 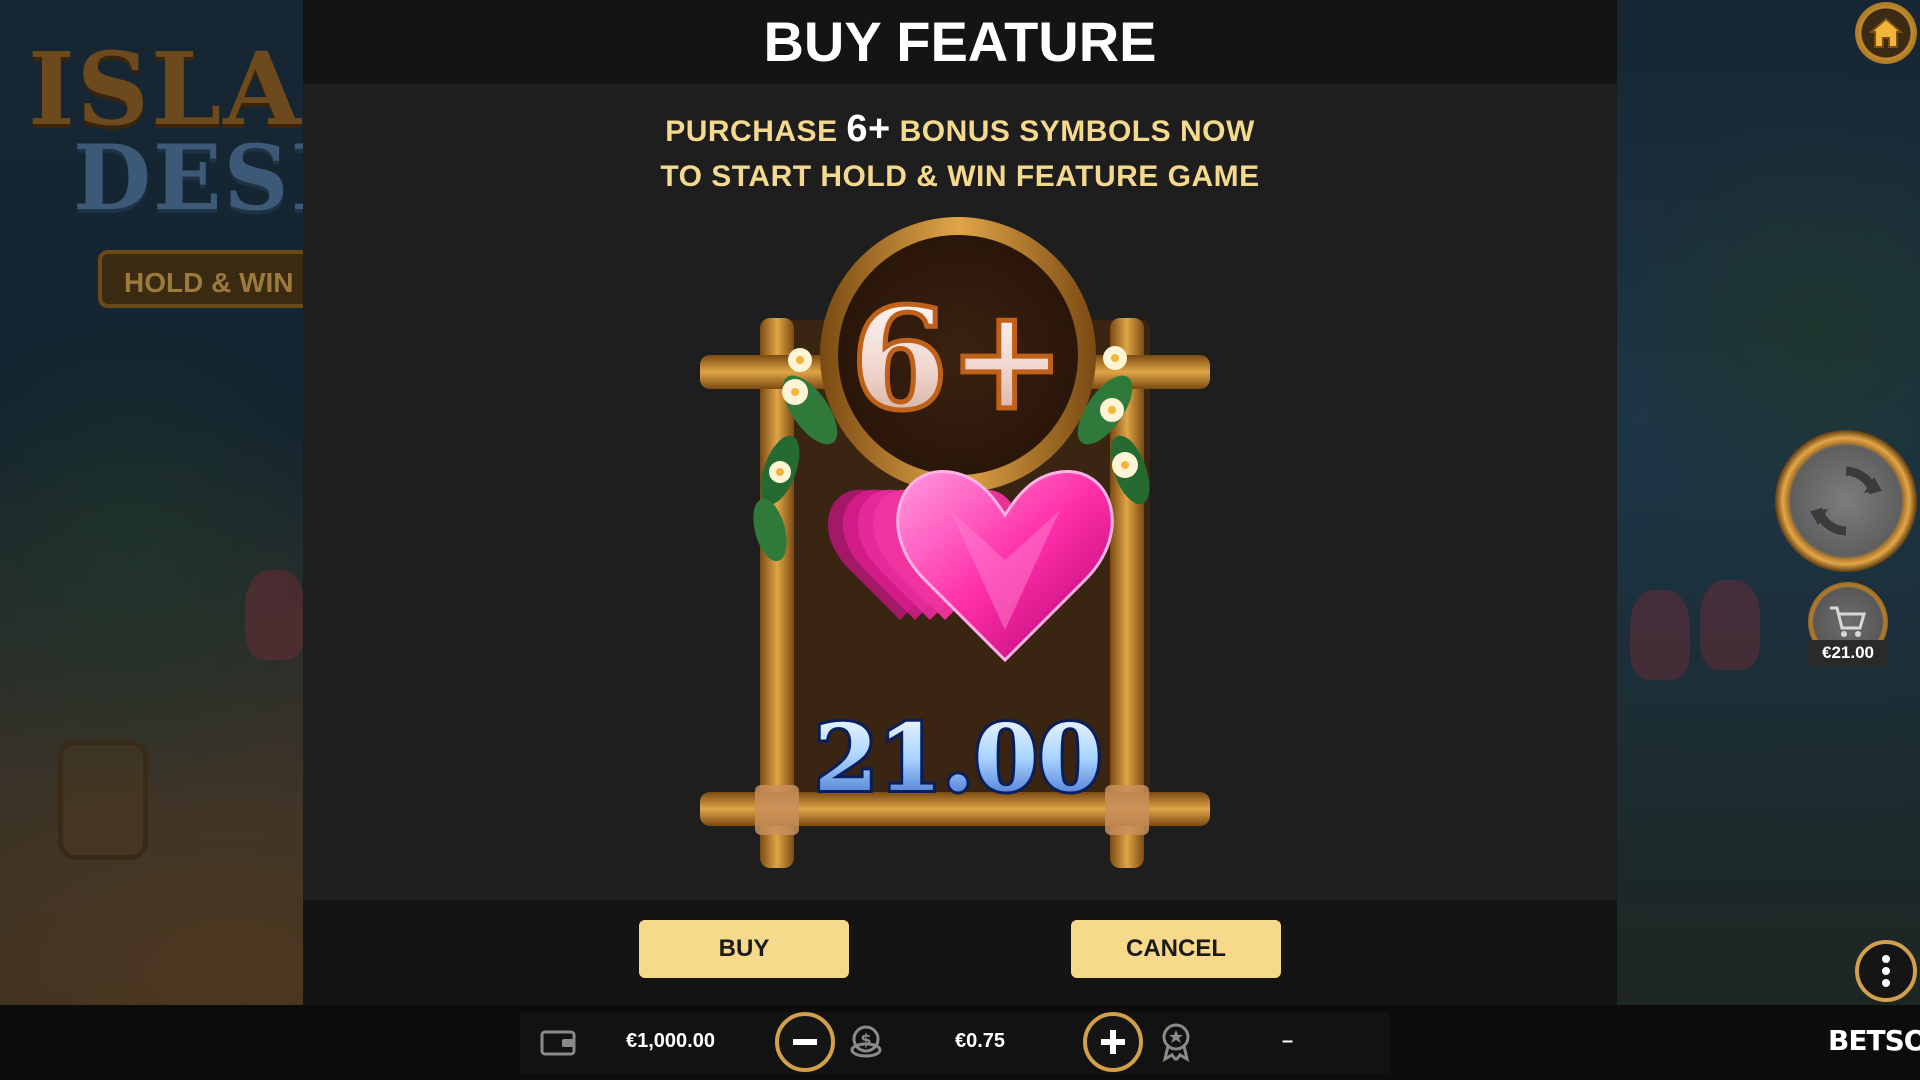 I want to click on buy-feature-price-label: €21.00, so click(x=1848, y=653).